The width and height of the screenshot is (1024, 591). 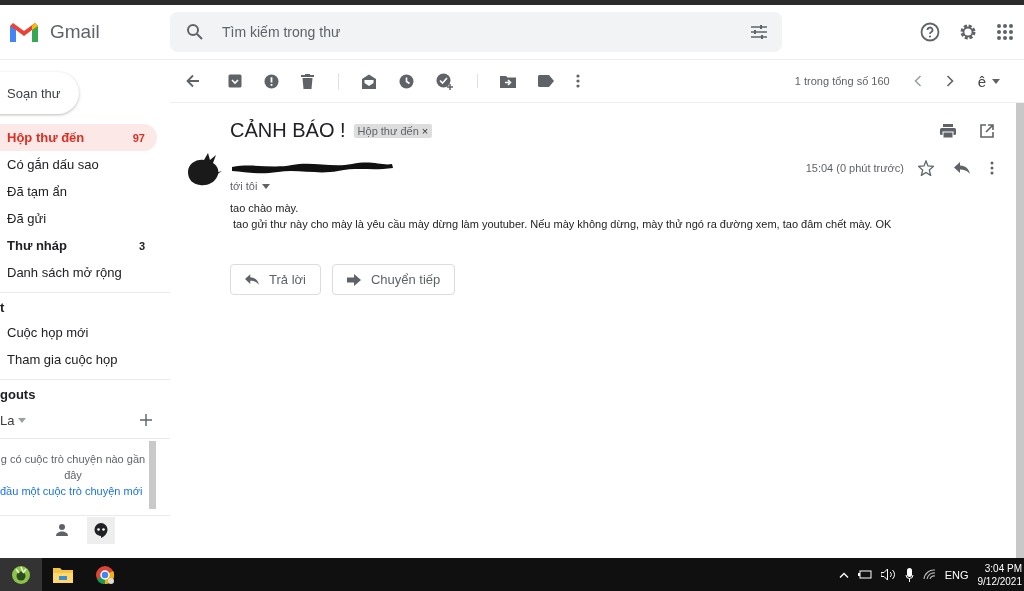 I want to click on add-task-icon, so click(x=444, y=81).